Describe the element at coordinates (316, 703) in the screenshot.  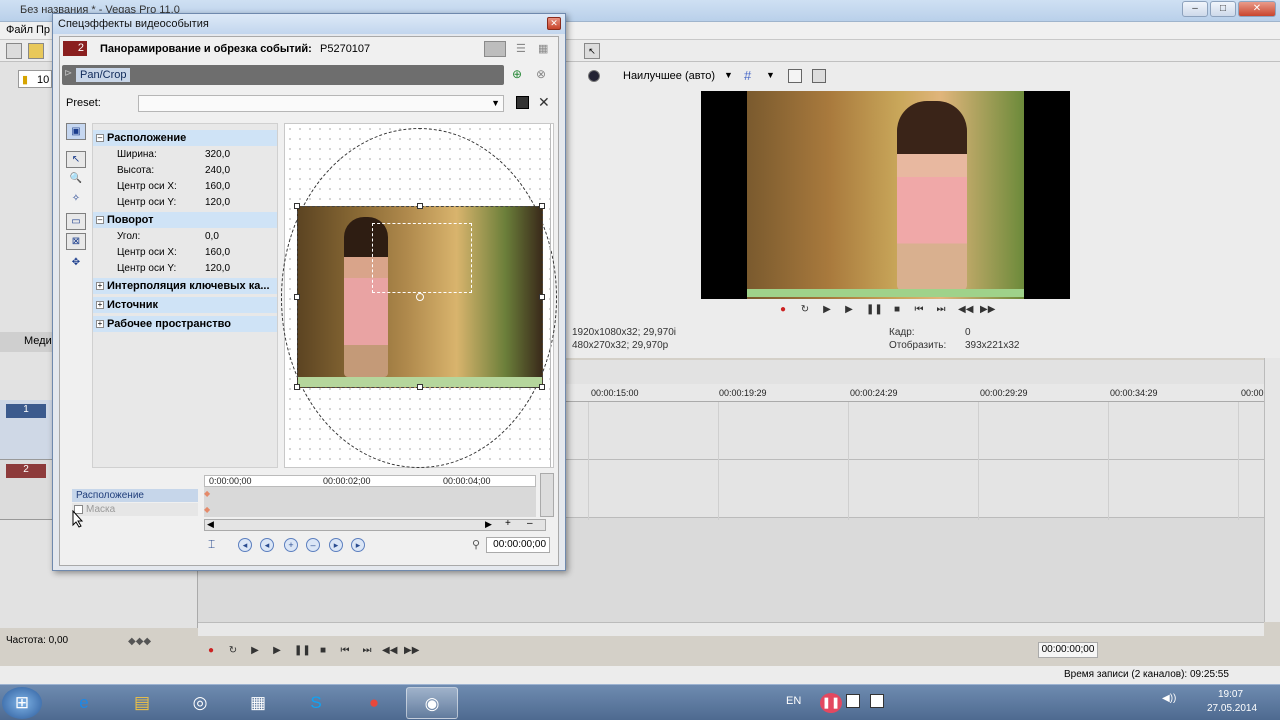
I see `skype-icon: S` at that location.